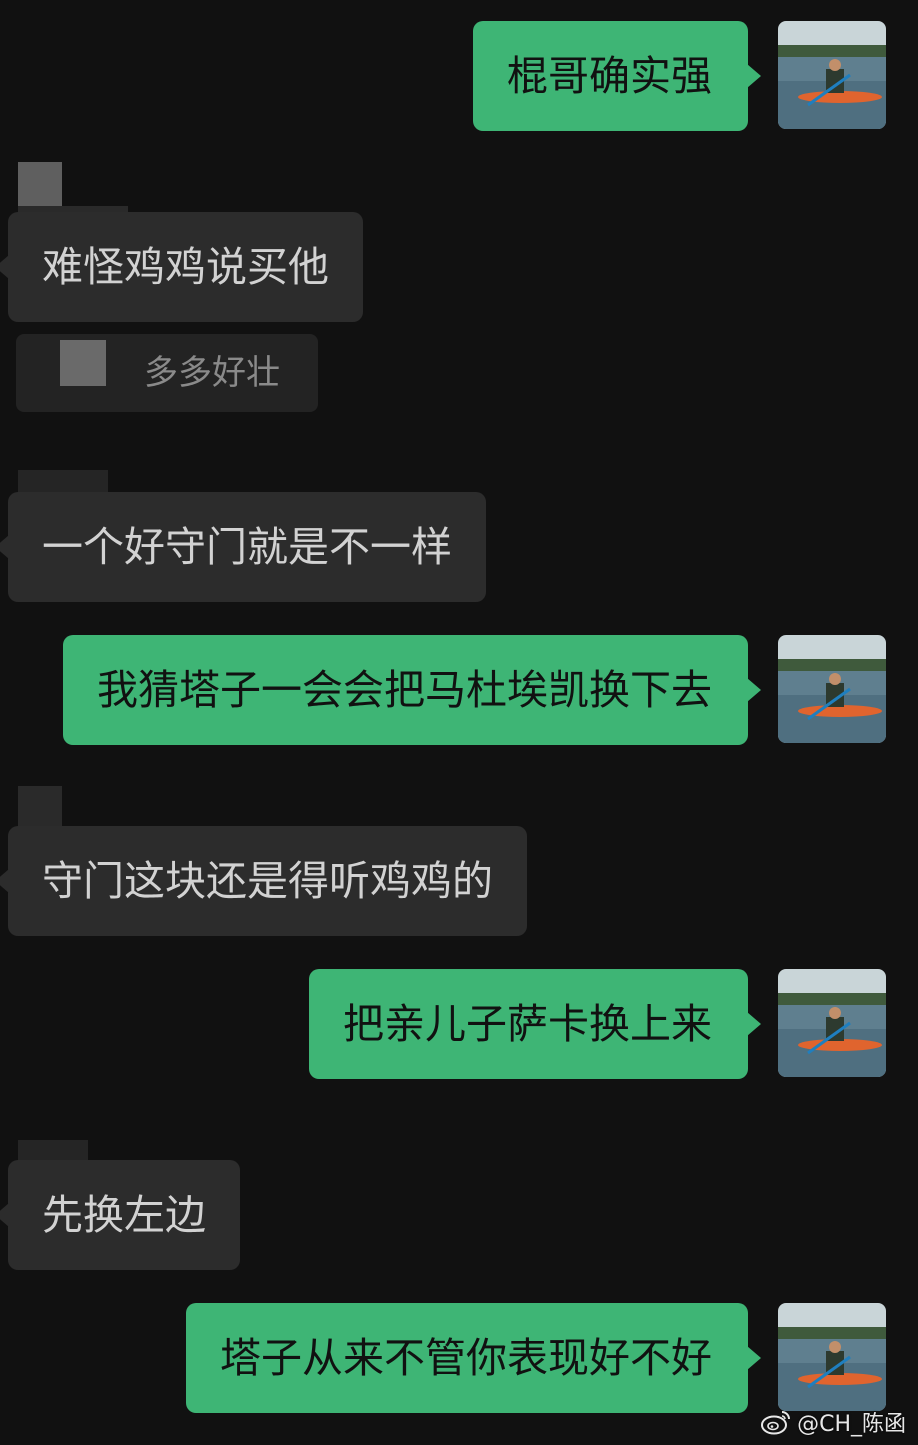 The height and width of the screenshot is (1445, 918). What do you see at coordinates (212, 373) in the screenshot?
I see `quoted-reply-text: 多多好壮` at bounding box center [212, 373].